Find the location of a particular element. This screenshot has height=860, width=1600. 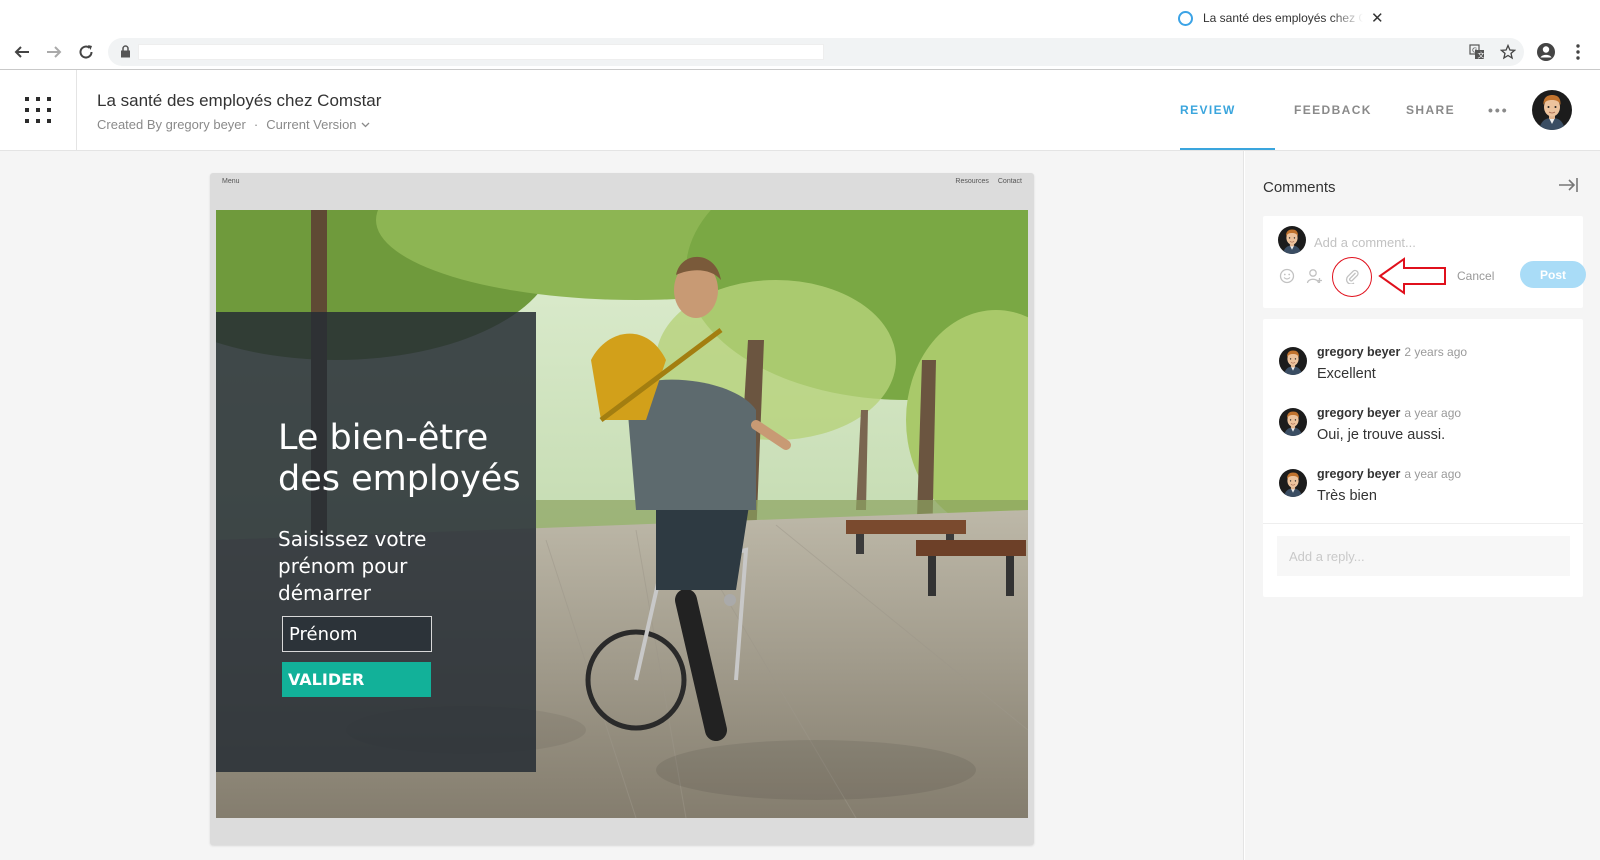

account-icon is located at coordinates (1546, 52).